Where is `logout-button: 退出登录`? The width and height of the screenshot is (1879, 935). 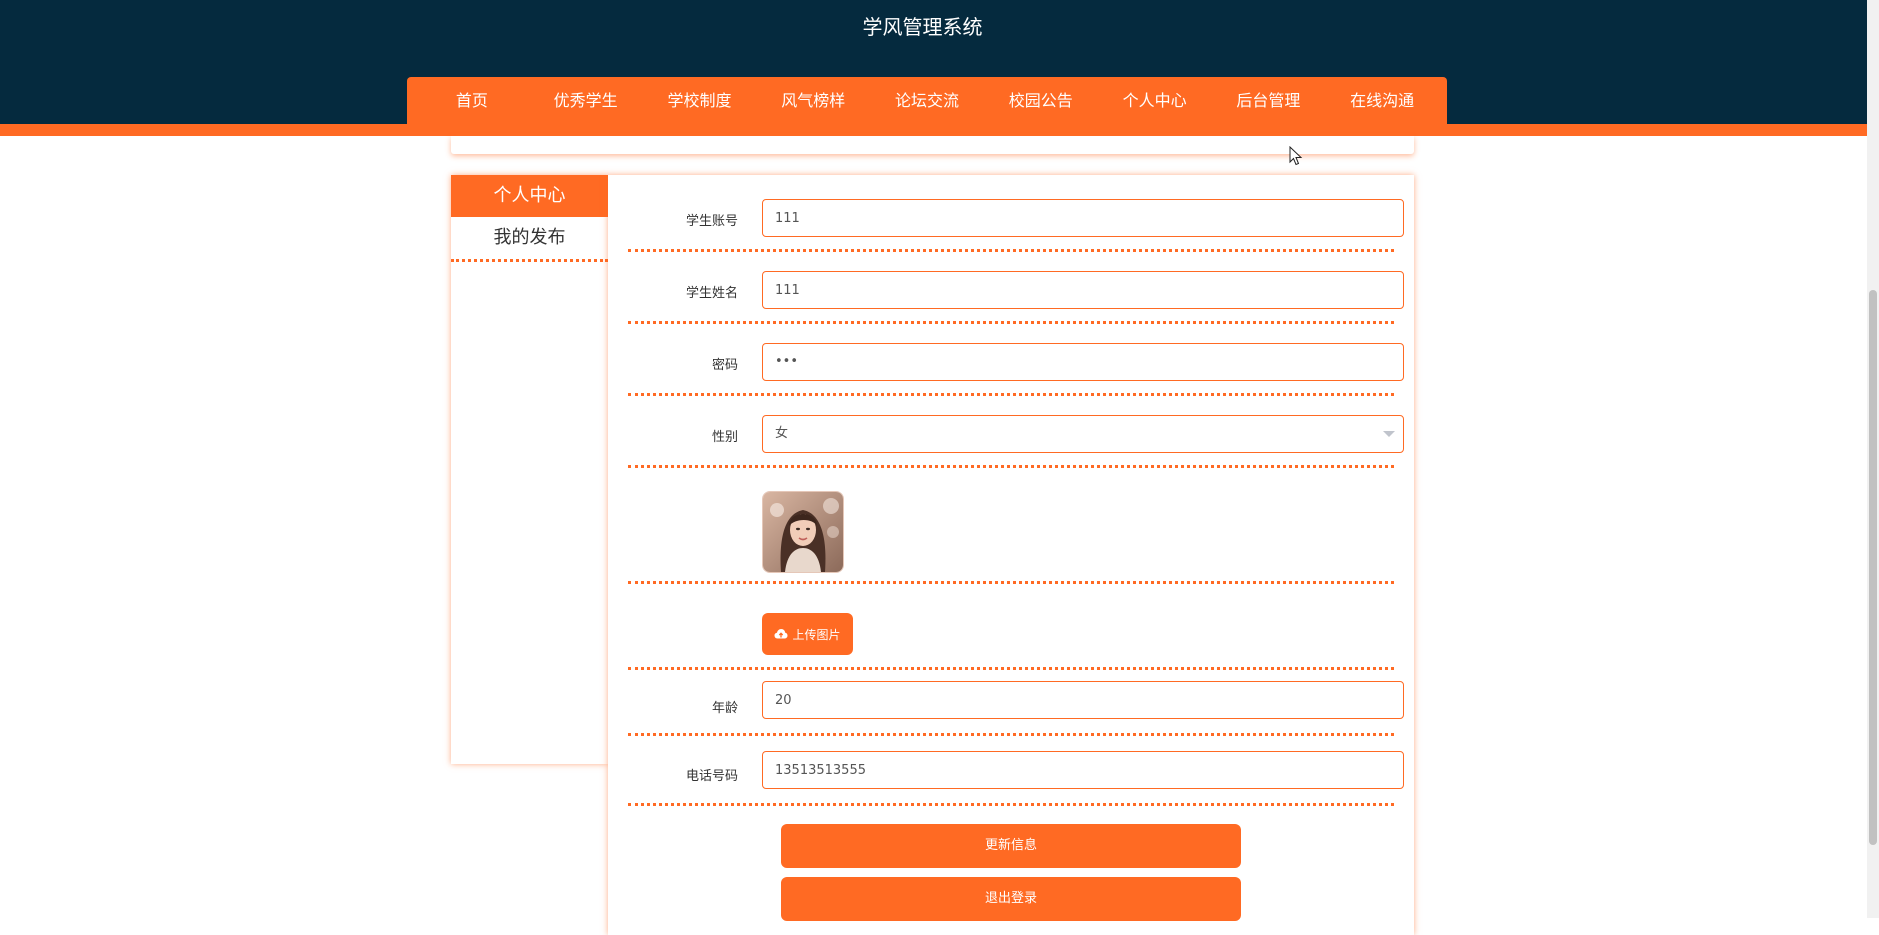
logout-button: 退出登录 is located at coordinates (1011, 899).